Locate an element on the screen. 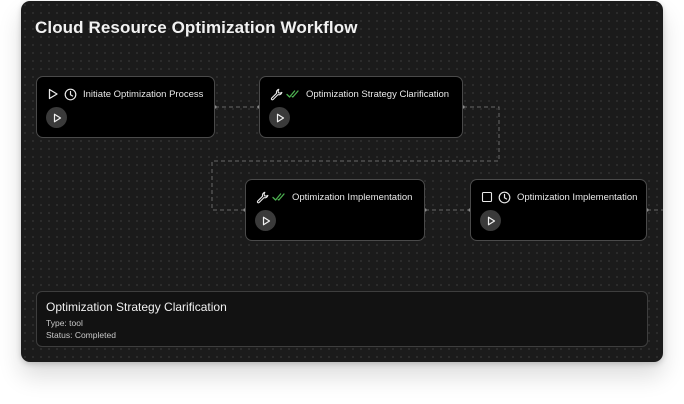 The width and height of the screenshot is (684, 404). node-header: Initiate Optimization Process is located at coordinates (124, 94).